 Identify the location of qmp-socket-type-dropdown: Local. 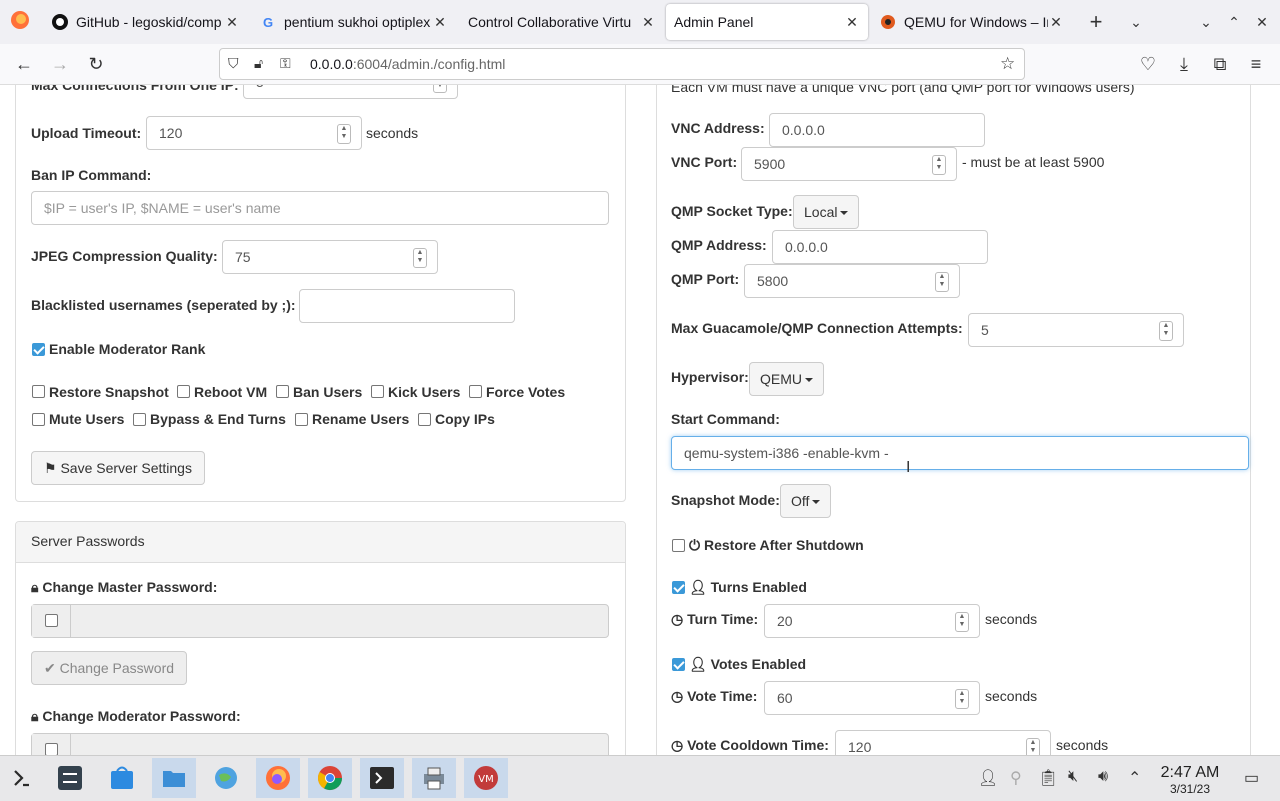
(826, 212).